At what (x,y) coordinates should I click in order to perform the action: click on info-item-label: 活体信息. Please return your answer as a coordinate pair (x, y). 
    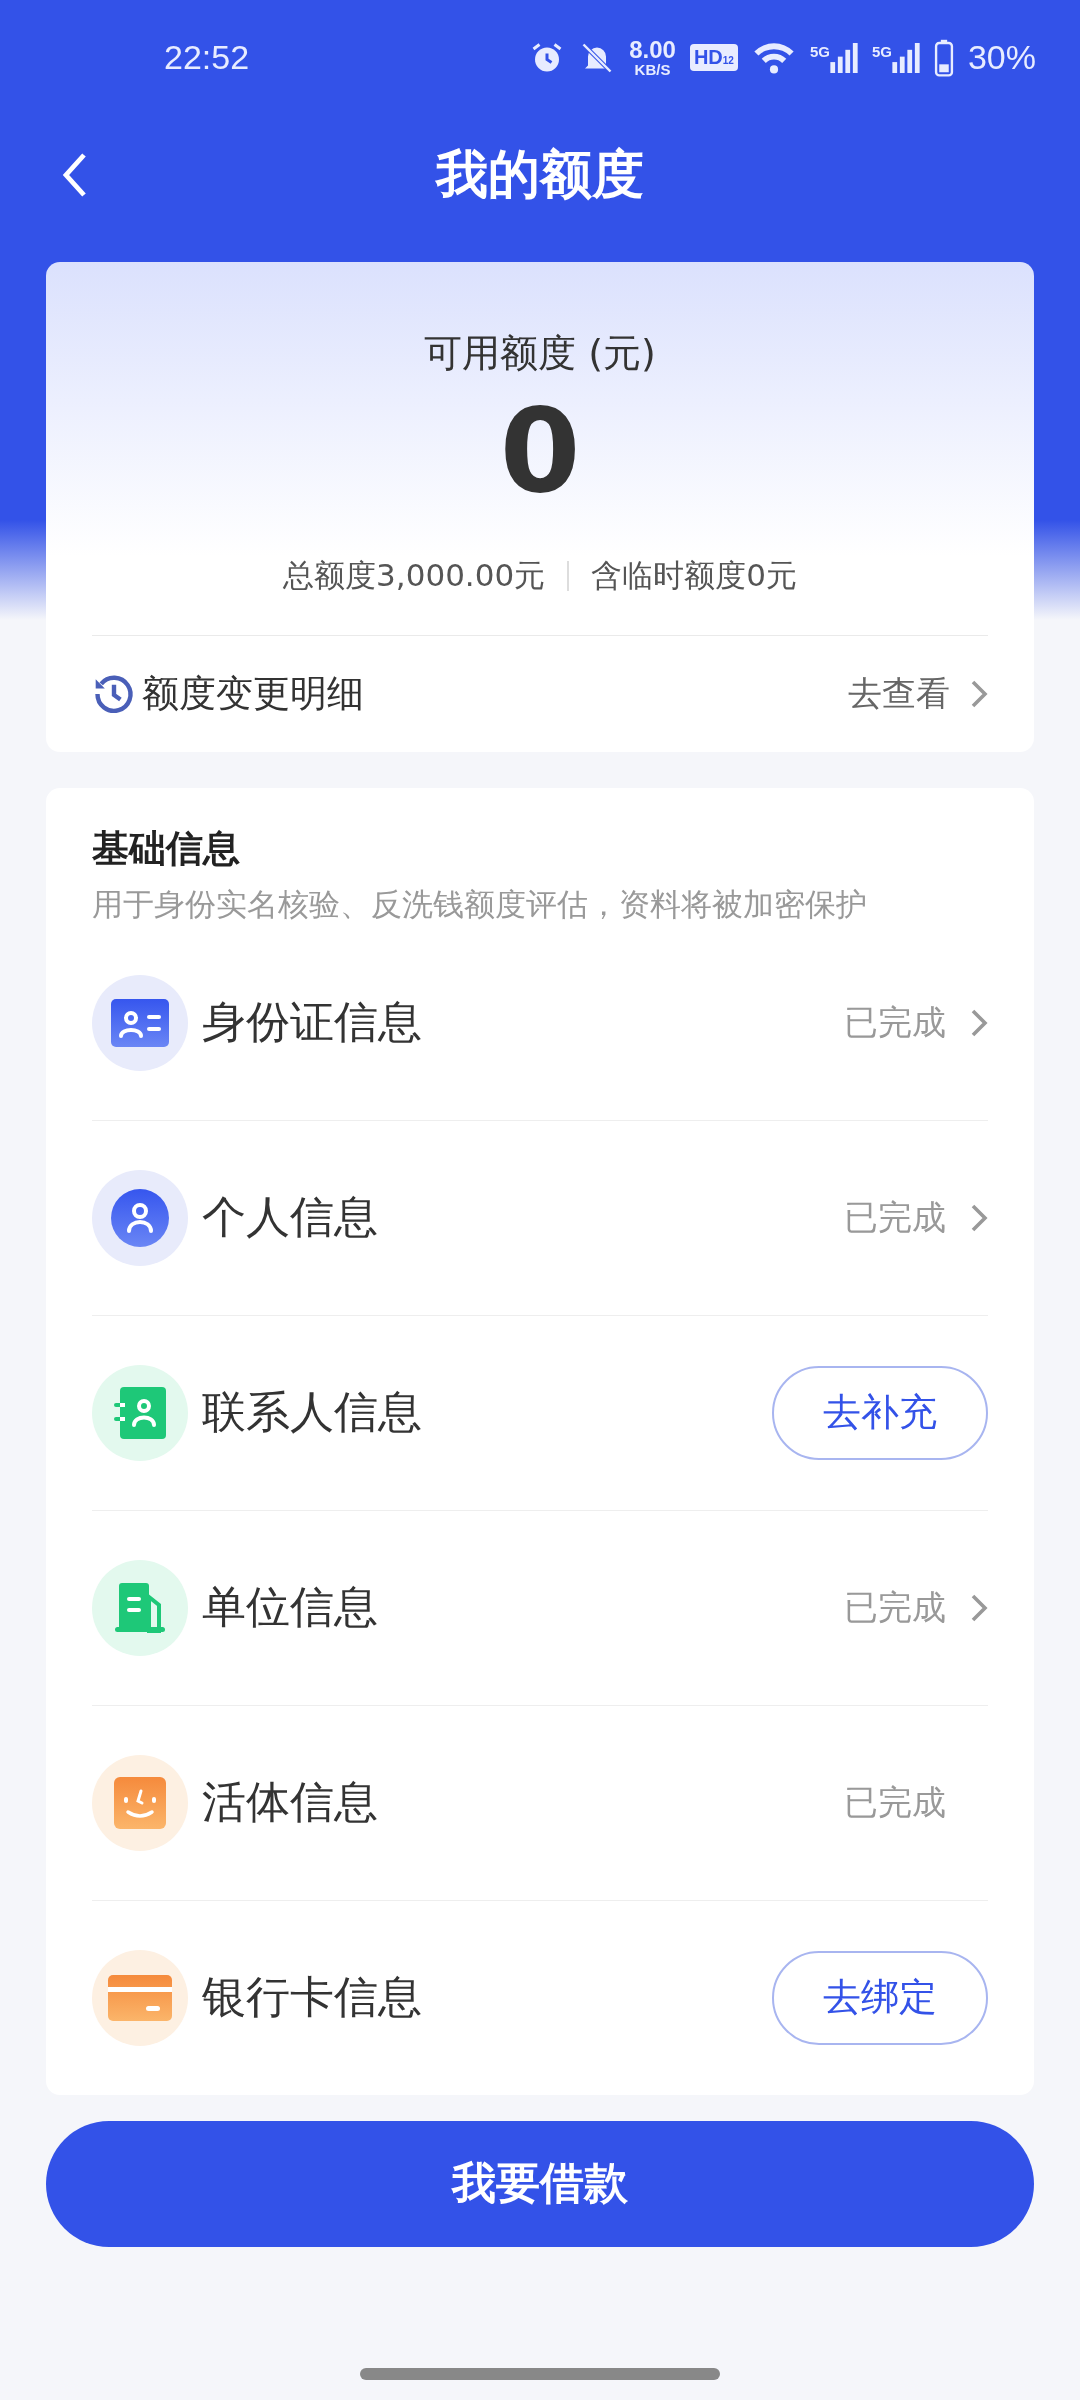
    Looking at the image, I should click on (290, 1802).